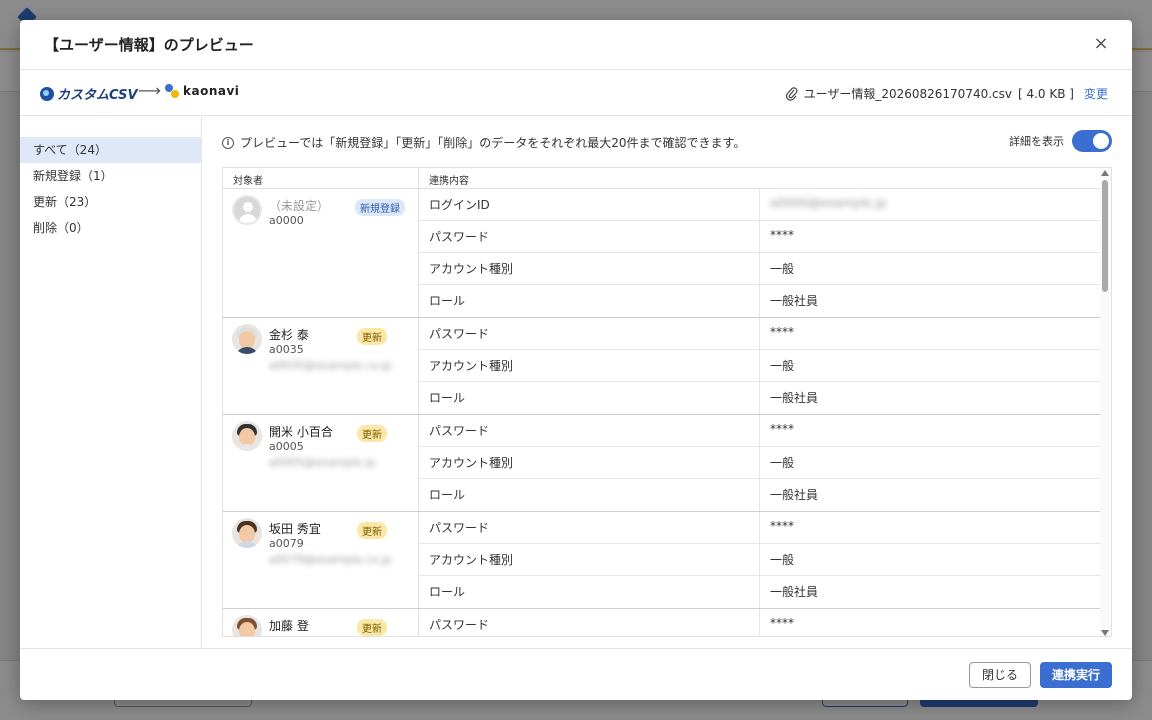 The height and width of the screenshot is (720, 1152). I want to click on person-code: a0000, so click(286, 220).